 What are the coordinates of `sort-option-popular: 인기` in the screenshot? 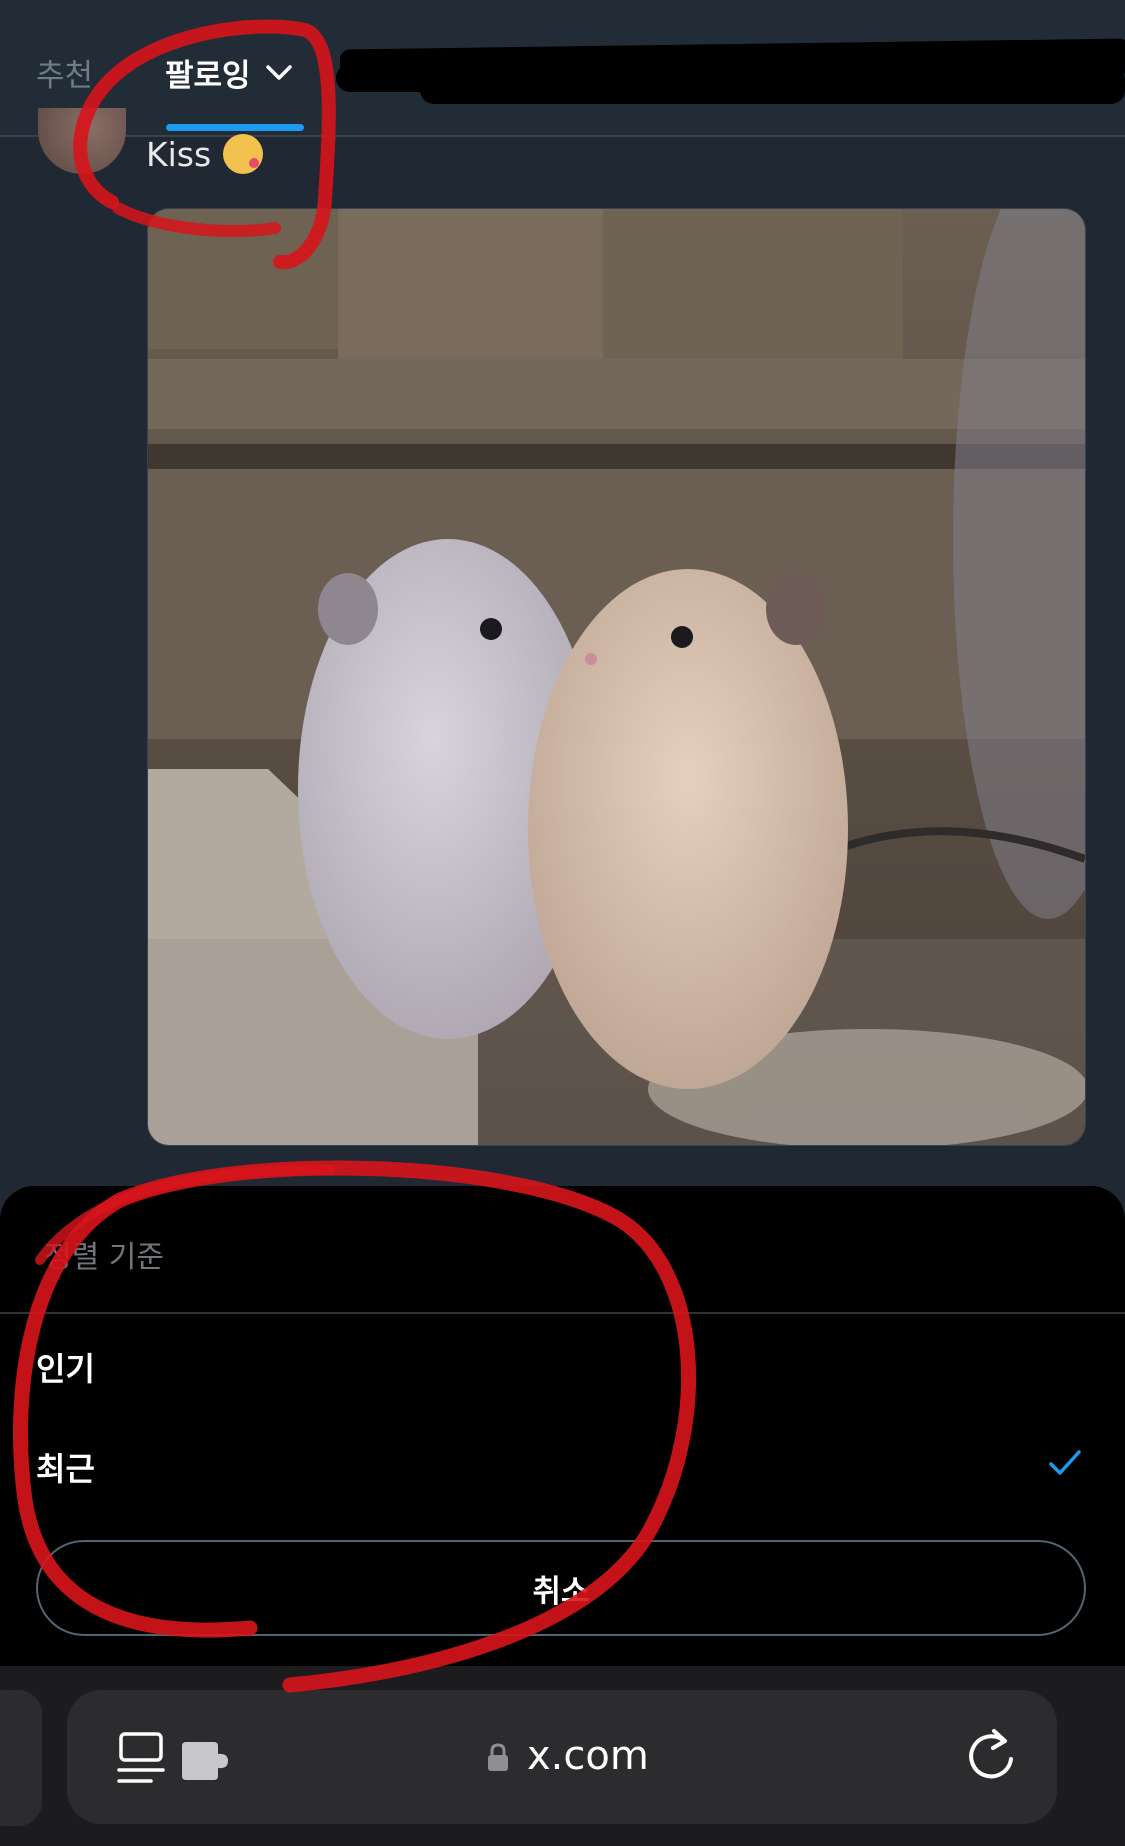 It's located at (65, 1367).